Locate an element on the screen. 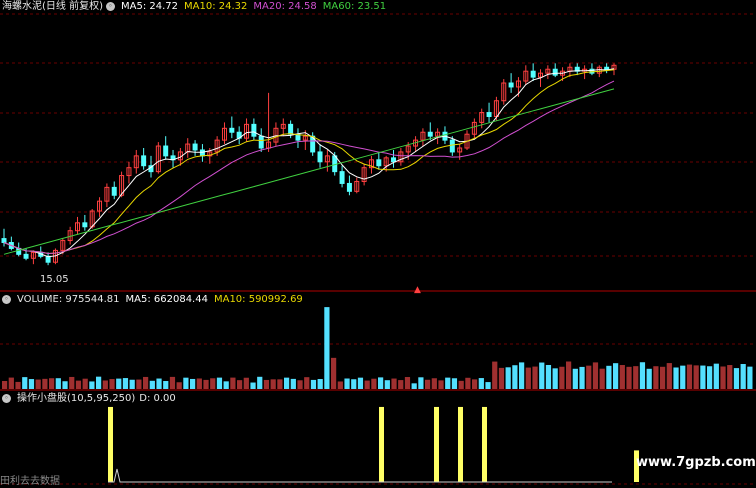 The height and width of the screenshot is (488, 756). title-label: 海螺水泥(日线 前复权) is located at coordinates (52, 6).